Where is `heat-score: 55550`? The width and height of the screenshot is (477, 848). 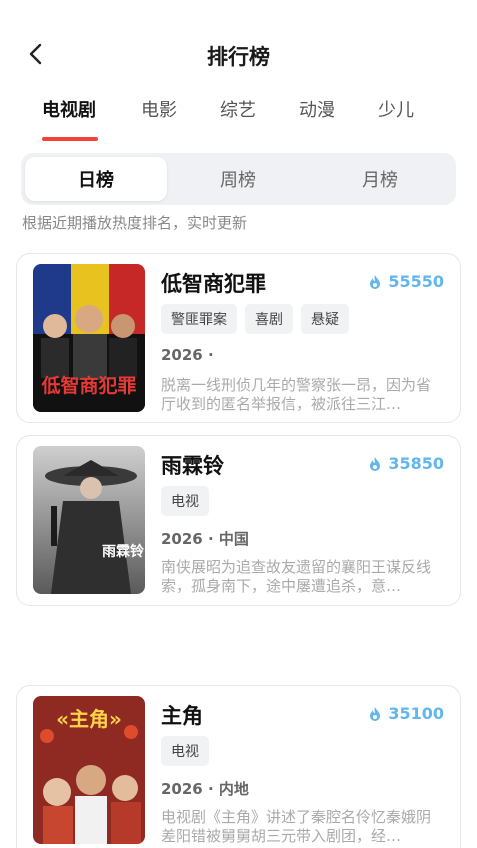
heat-score: 55550 is located at coordinates (406, 281).